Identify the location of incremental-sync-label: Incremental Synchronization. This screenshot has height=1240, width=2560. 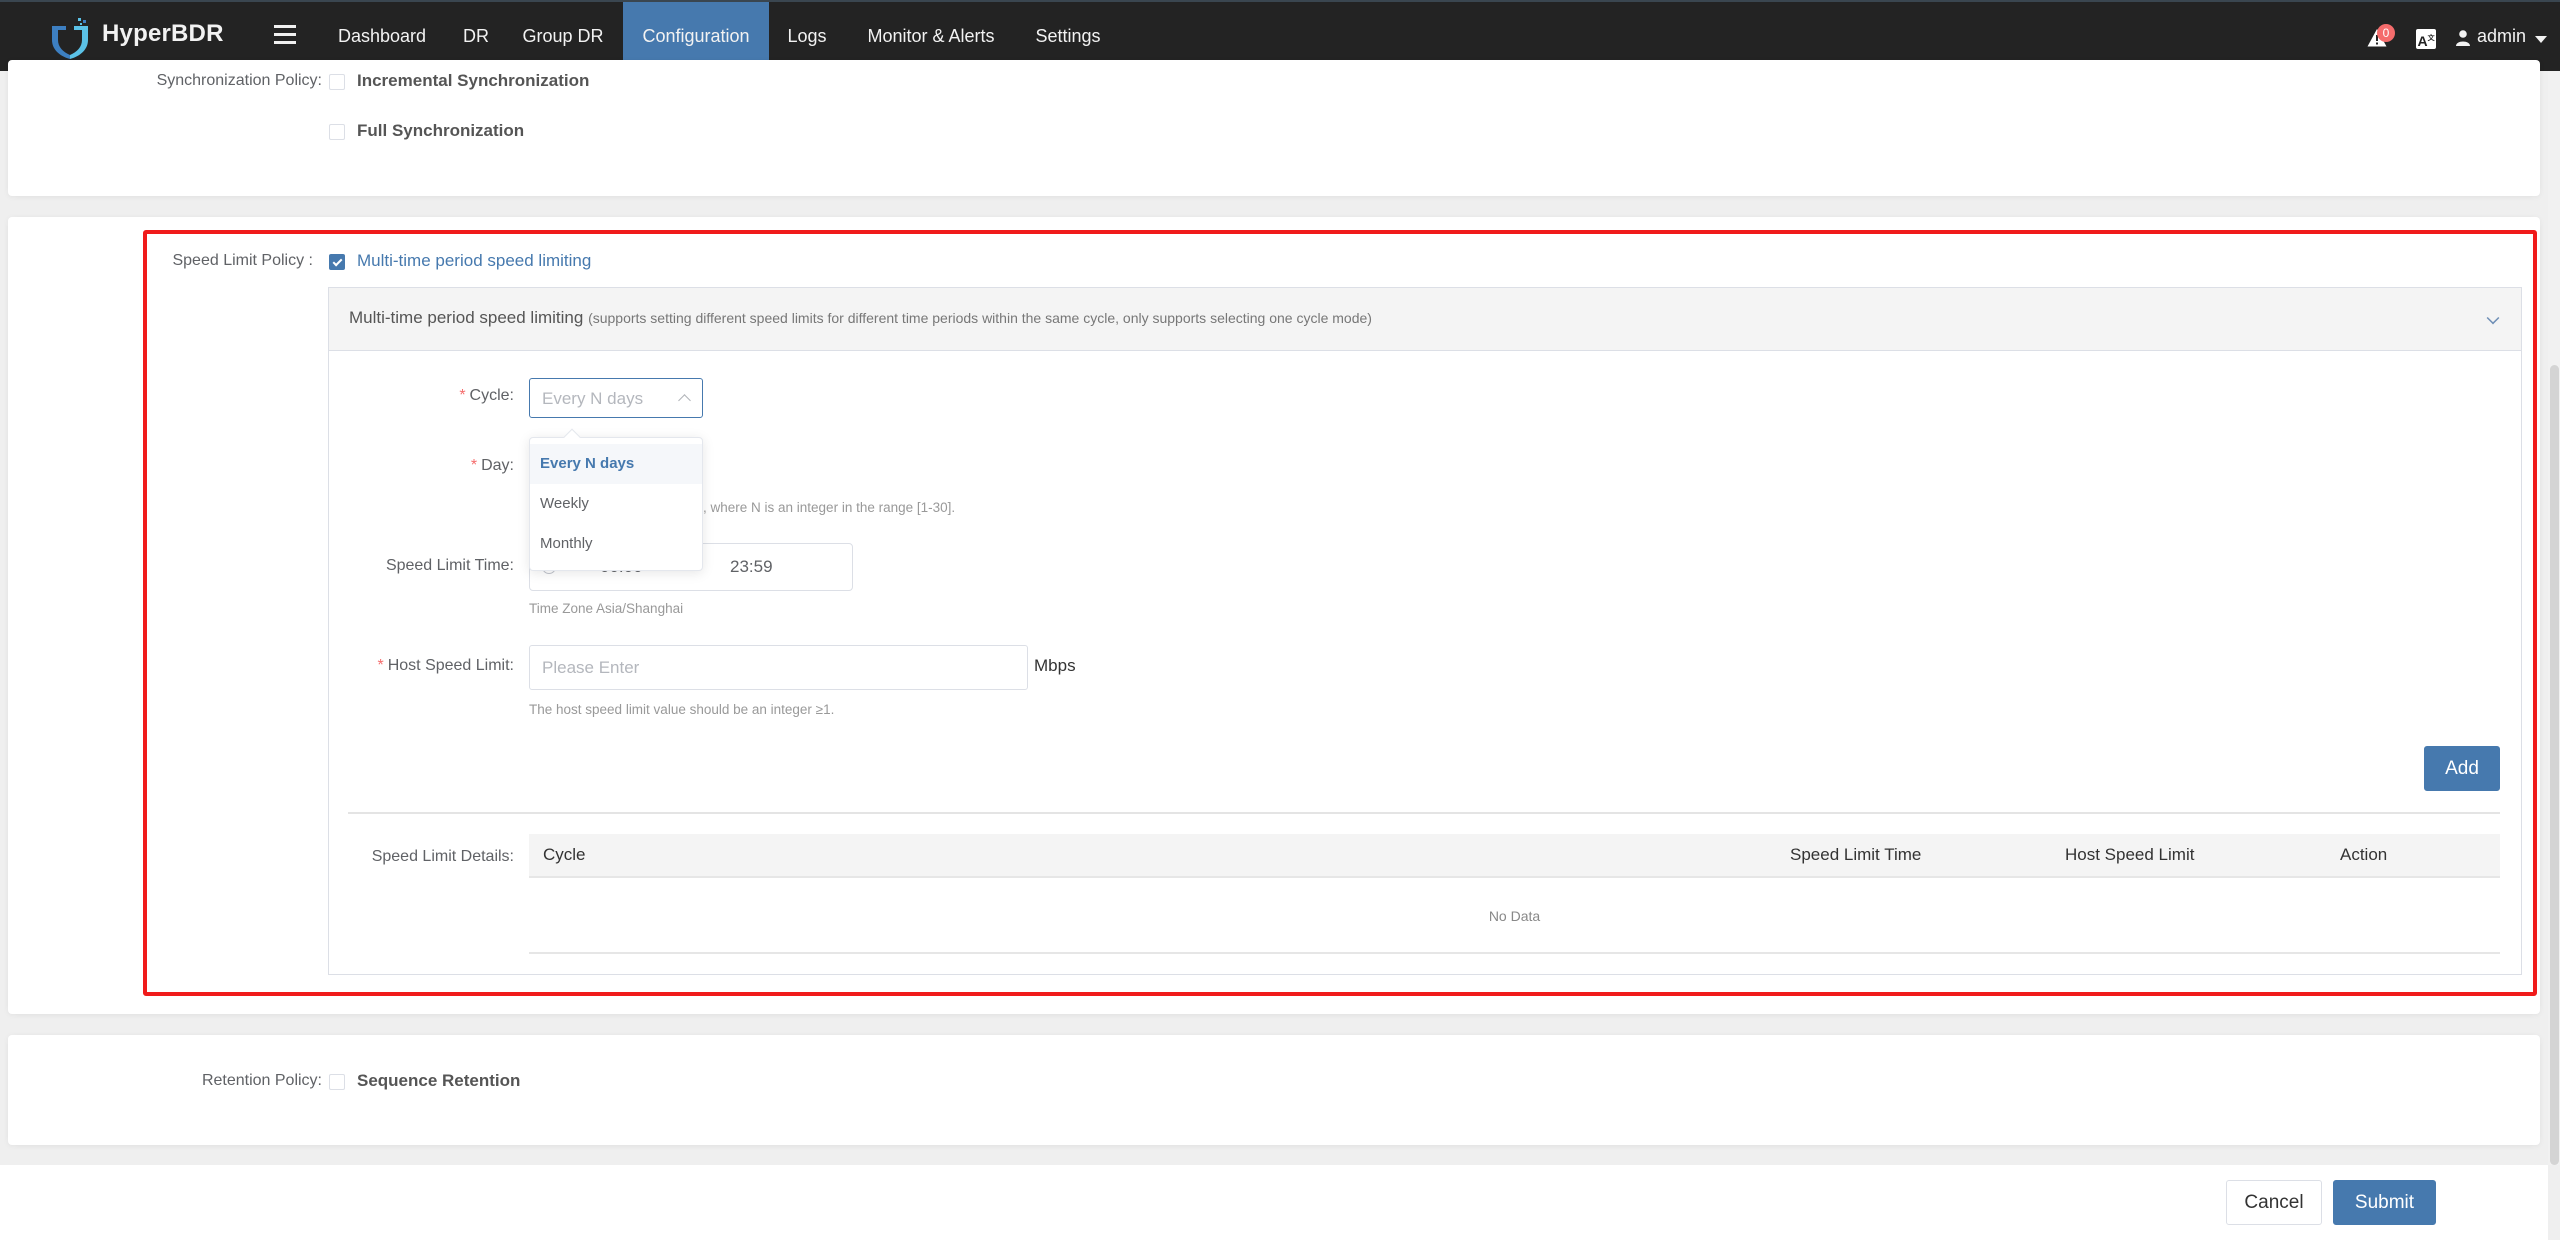
(473, 81).